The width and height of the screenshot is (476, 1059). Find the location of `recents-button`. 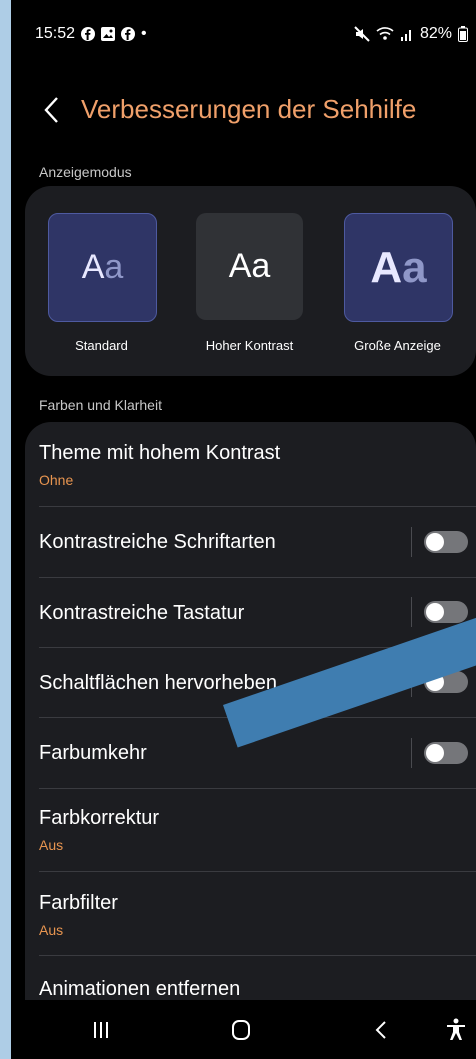

recents-button is located at coordinates (101, 1029).